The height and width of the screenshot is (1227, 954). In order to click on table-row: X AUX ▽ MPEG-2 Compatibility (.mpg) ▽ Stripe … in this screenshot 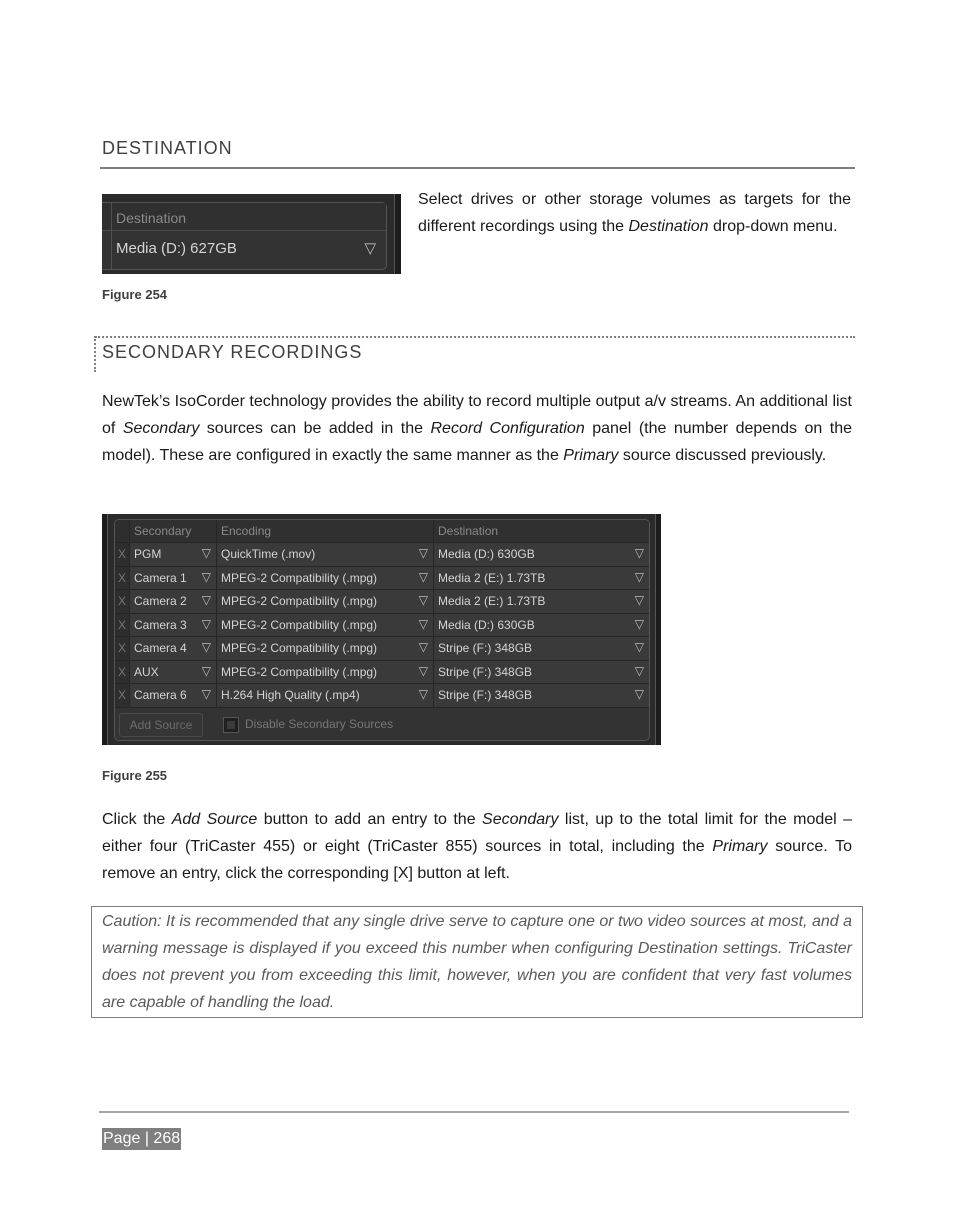, I will do `click(382, 672)`.